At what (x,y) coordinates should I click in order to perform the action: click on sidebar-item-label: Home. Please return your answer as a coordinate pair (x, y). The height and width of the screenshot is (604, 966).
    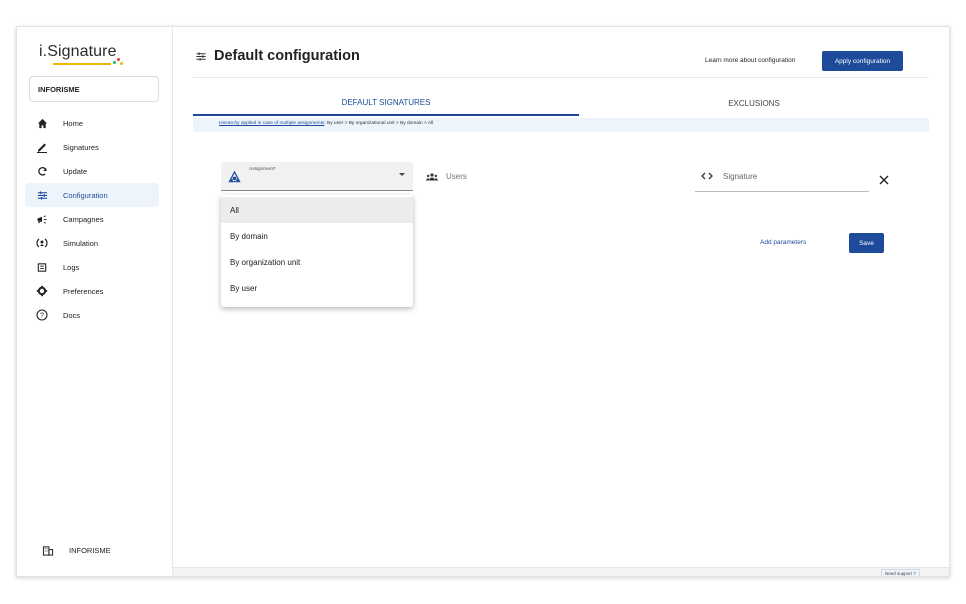
    Looking at the image, I should click on (73, 123).